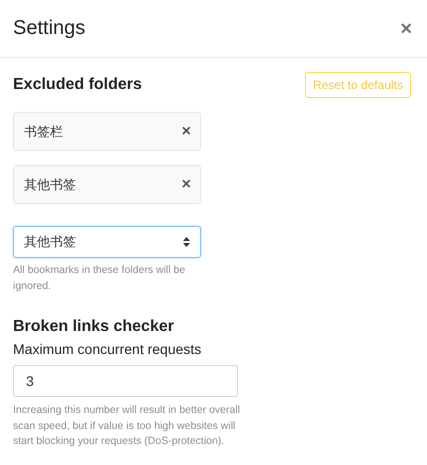  Describe the element at coordinates (94, 327) in the screenshot. I see `section-heading: Broken links checker` at that location.